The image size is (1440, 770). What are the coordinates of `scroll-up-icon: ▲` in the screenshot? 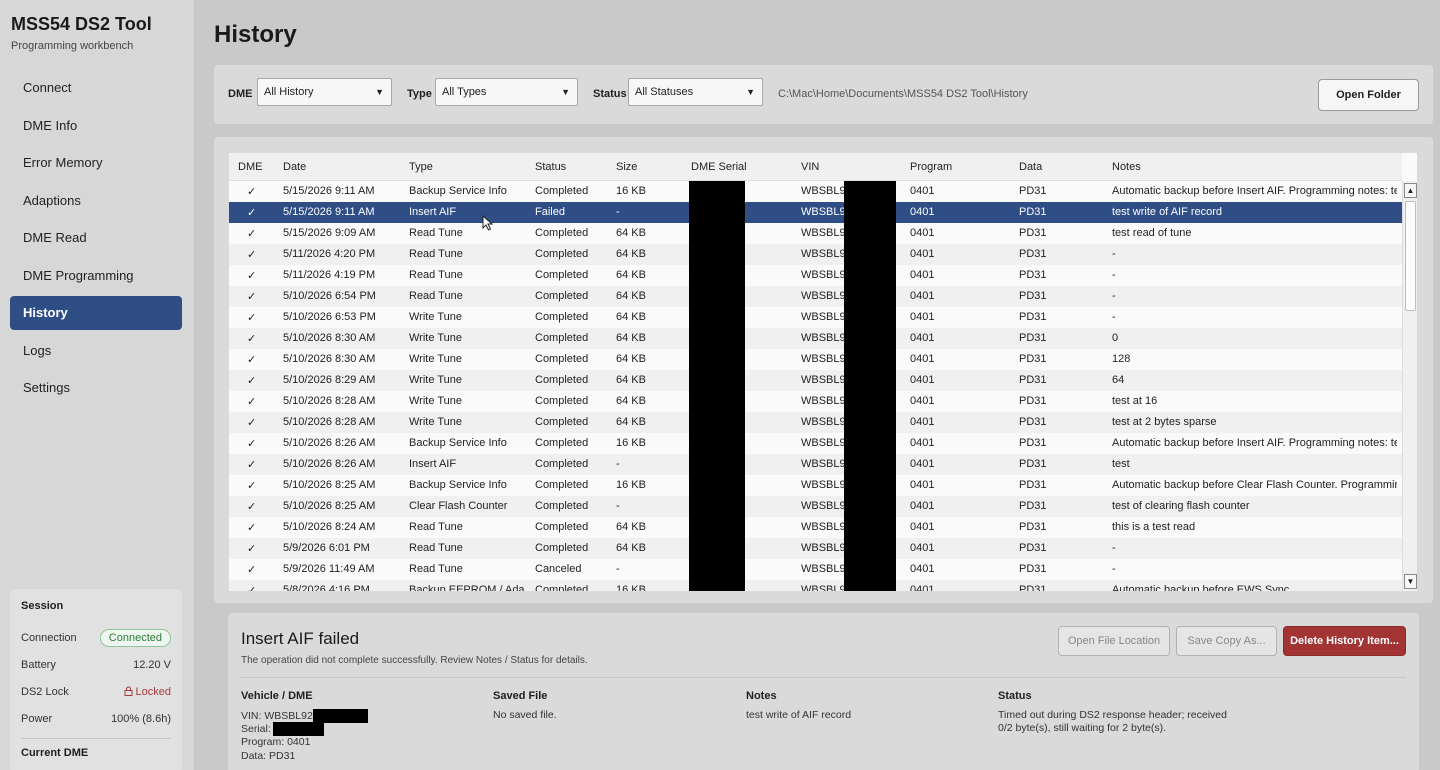 It's located at (1410, 190).